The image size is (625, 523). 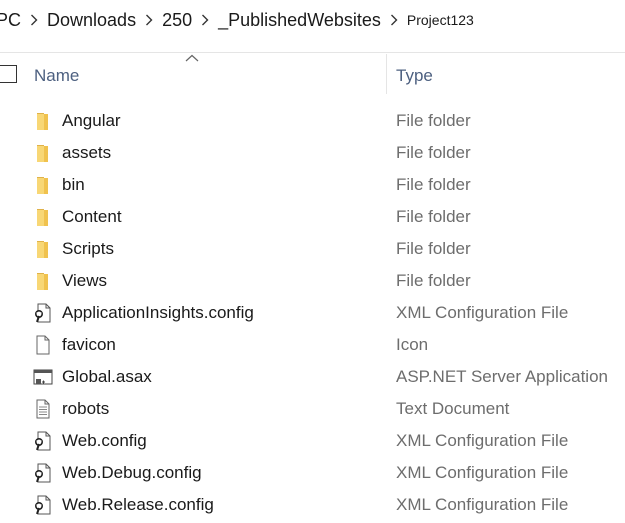 What do you see at coordinates (312, 345) in the screenshot?
I see `file-row: favicon Icon` at bounding box center [312, 345].